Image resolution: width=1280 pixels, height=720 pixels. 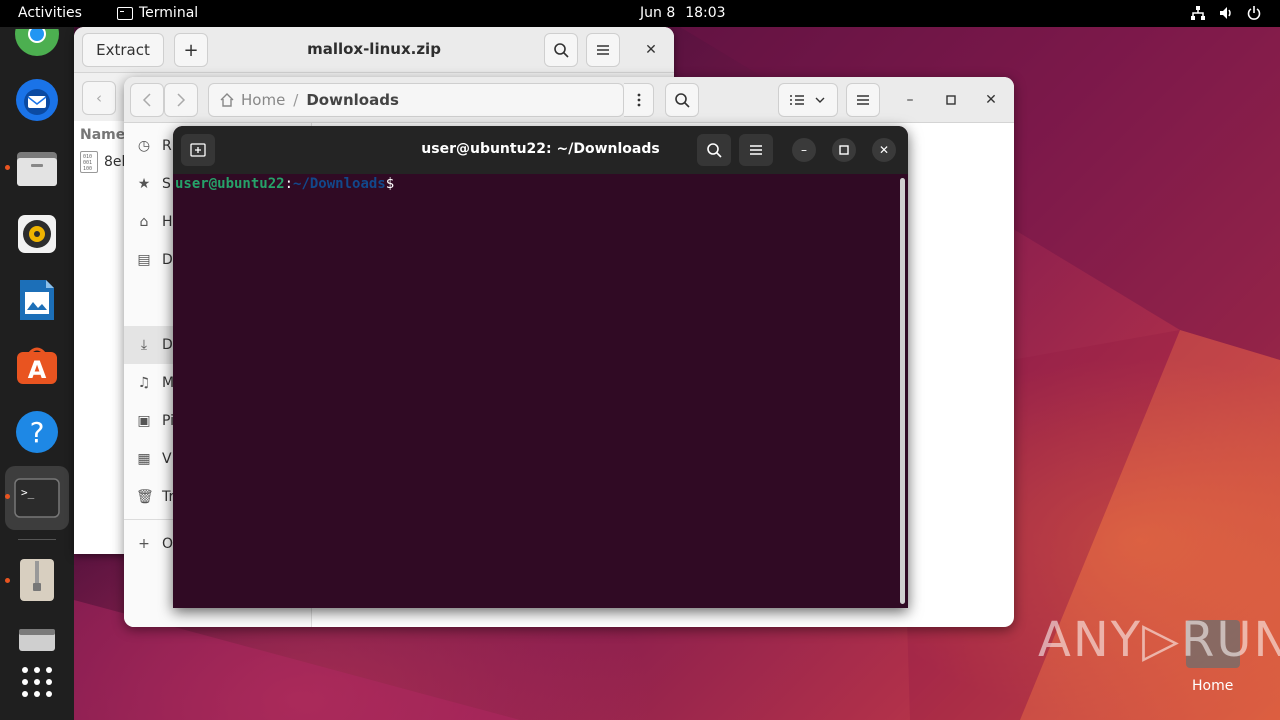 What do you see at coordinates (902, 391) in the screenshot?
I see `terminal-scrollbar` at bounding box center [902, 391].